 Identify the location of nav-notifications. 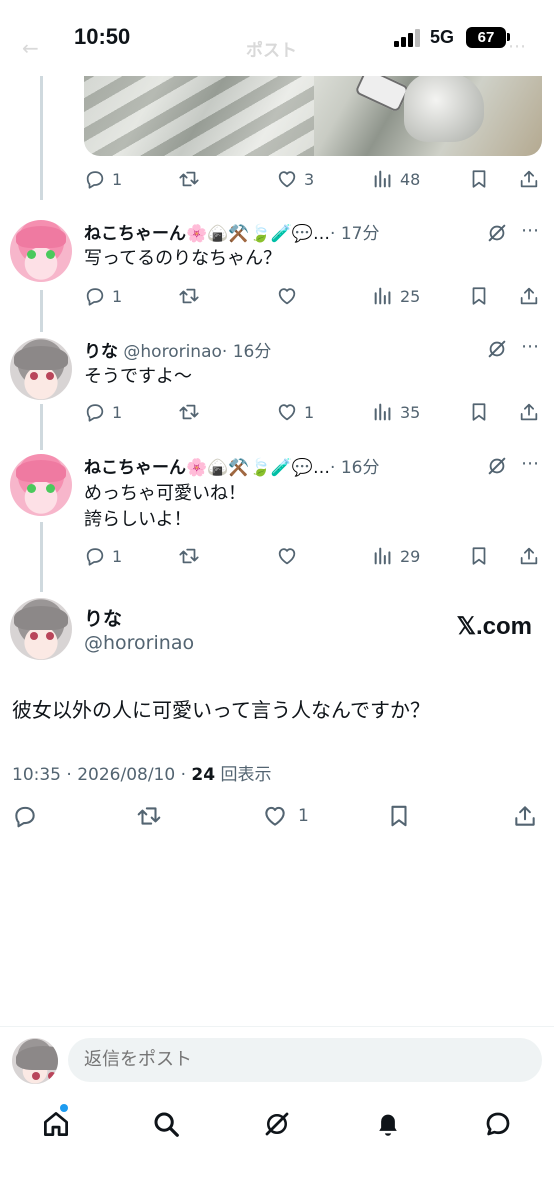
(388, 1124).